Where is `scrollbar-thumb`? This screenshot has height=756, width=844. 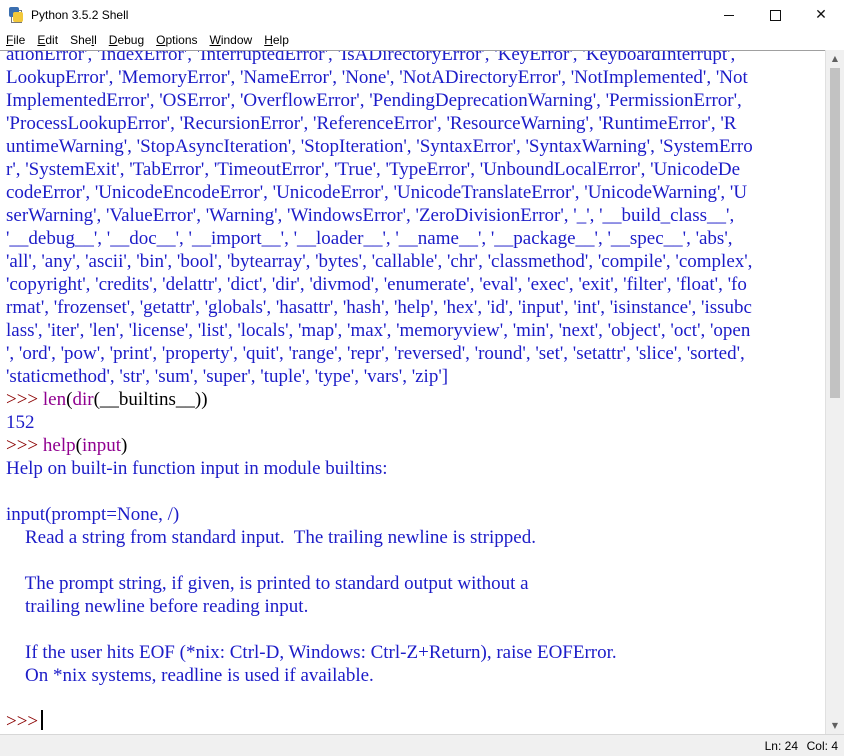
scrollbar-thumb is located at coordinates (835, 233).